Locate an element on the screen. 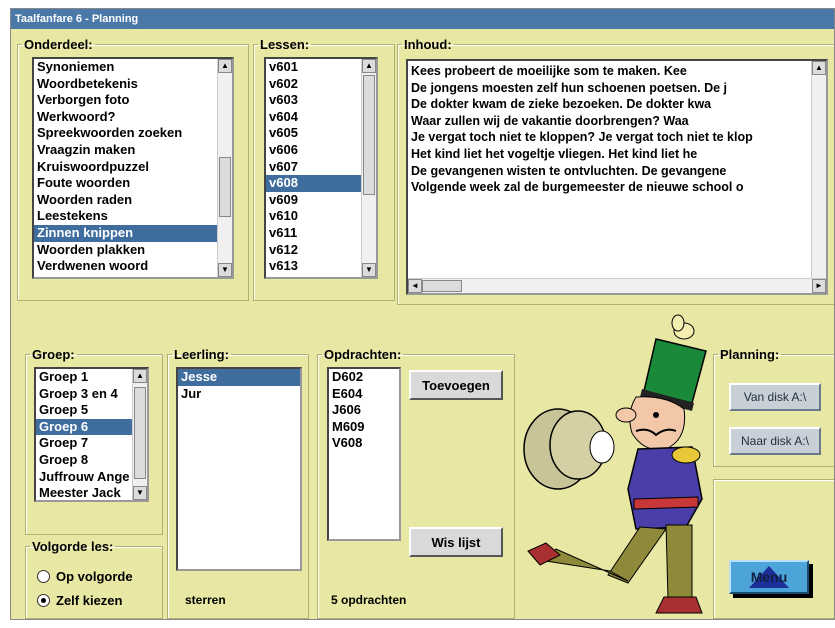 The image size is (835, 628). volgorde-radio: Op volgorde is located at coordinates (85, 576).